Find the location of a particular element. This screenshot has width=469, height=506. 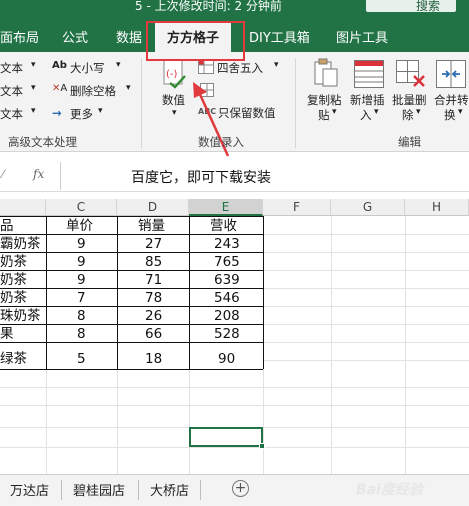

column-header-c: C is located at coordinates (81, 207).